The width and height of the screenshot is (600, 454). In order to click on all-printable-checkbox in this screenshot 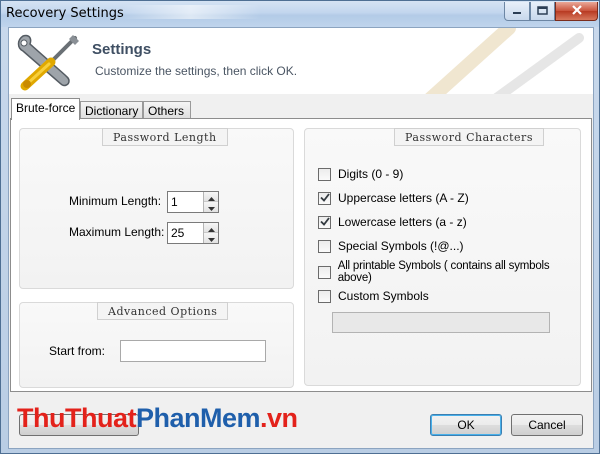, I will do `click(324, 272)`.